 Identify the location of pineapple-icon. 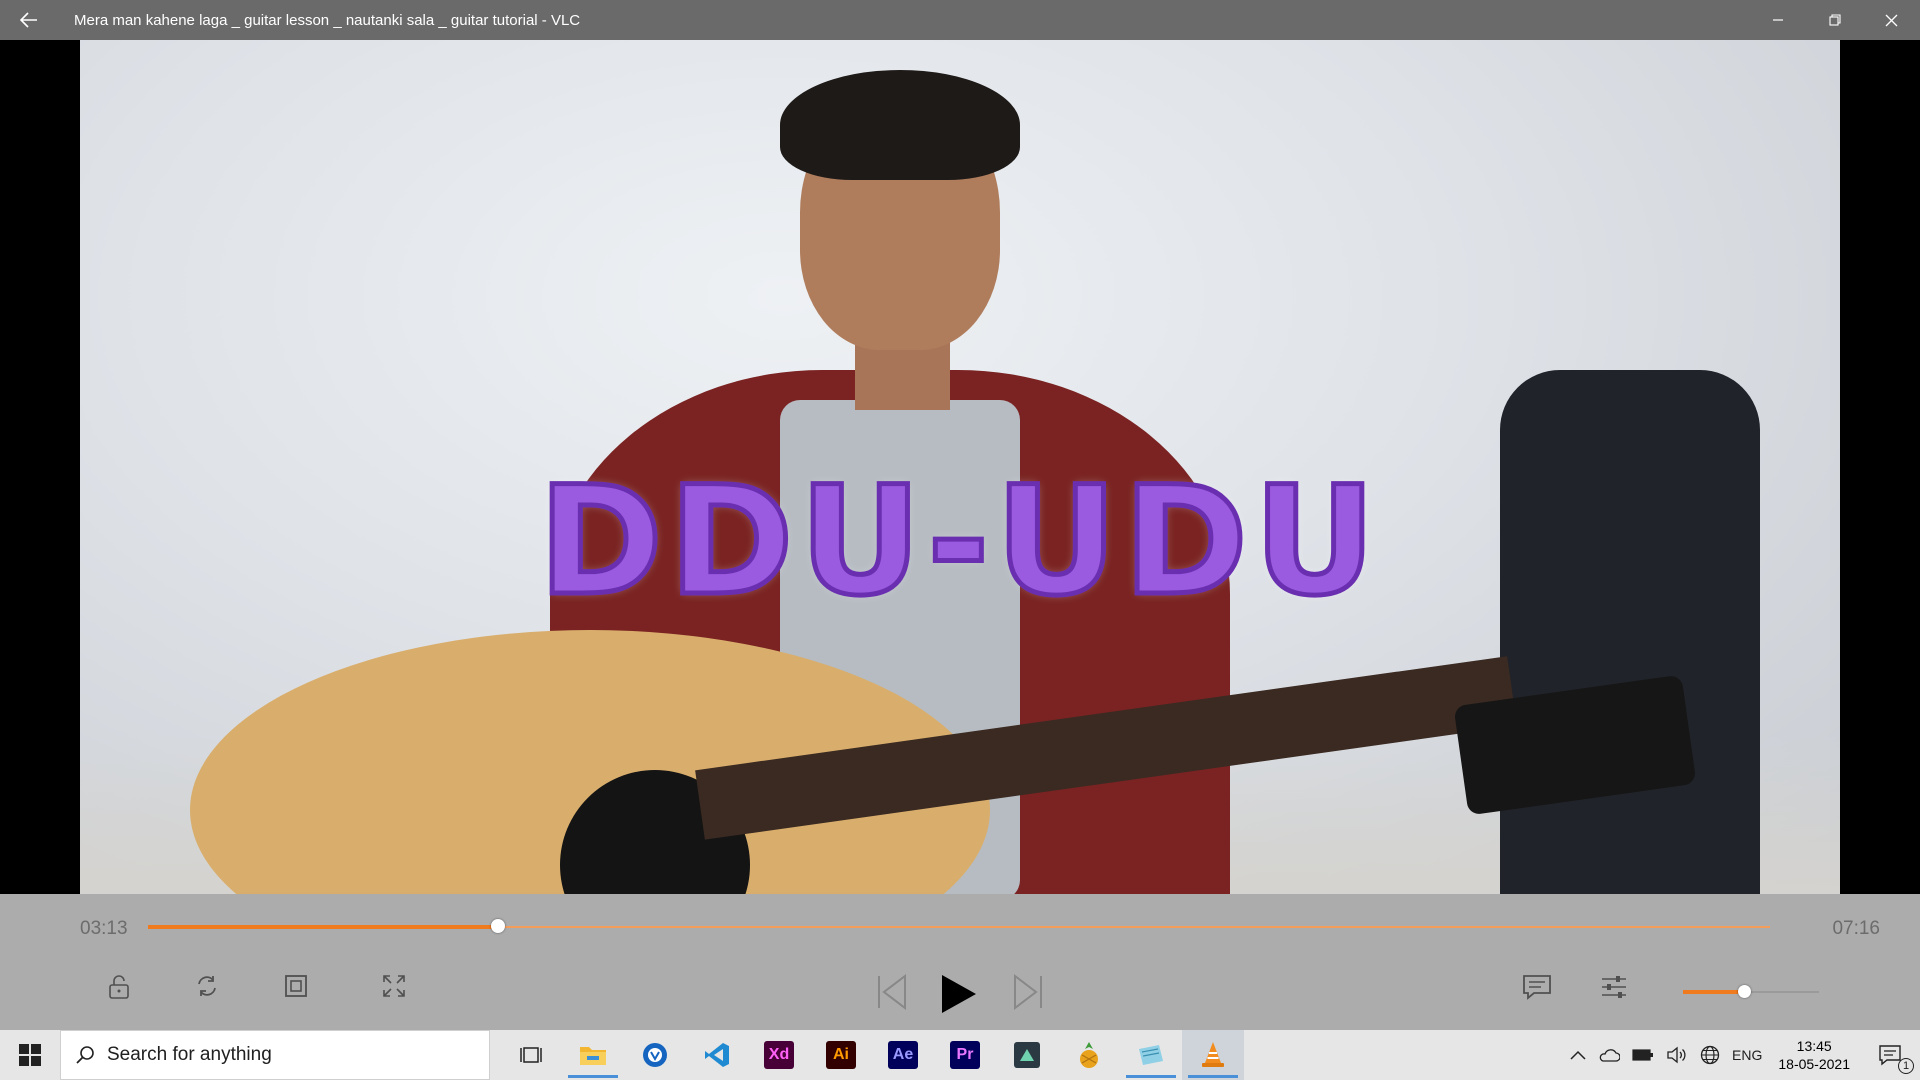
(1089, 1055).